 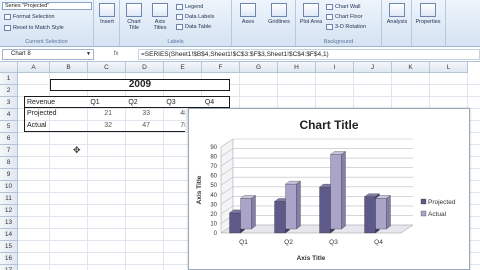 I want to click on properties-icon, so click(x=428, y=10).